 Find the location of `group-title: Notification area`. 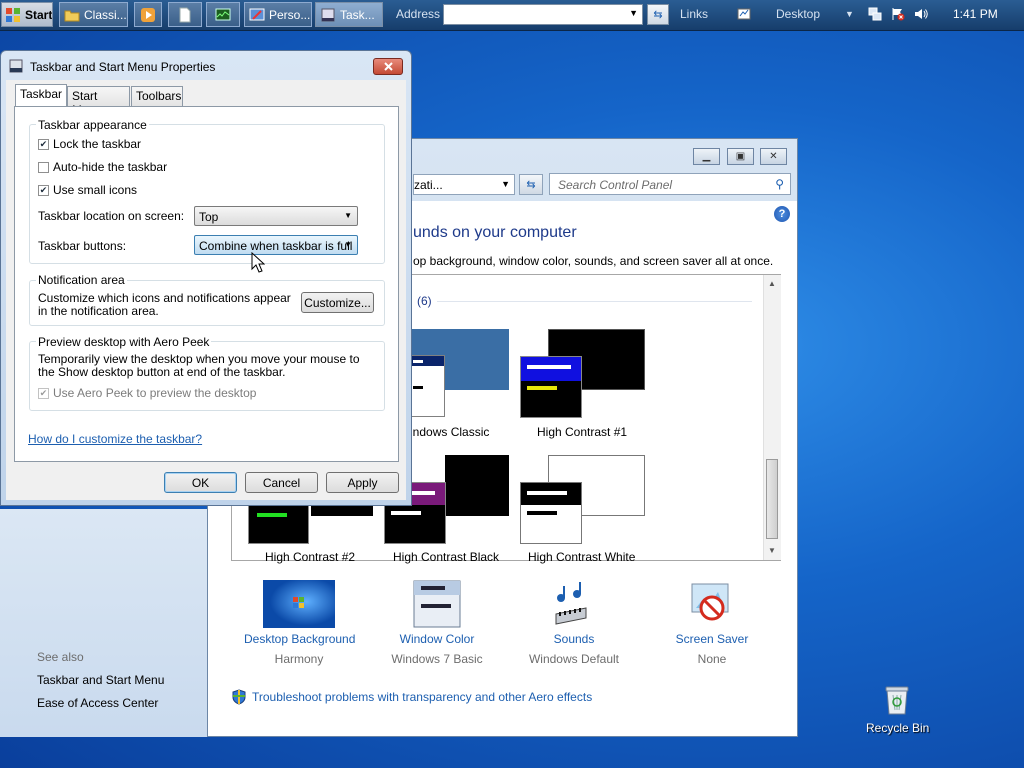

group-title: Notification area is located at coordinates (81, 280).